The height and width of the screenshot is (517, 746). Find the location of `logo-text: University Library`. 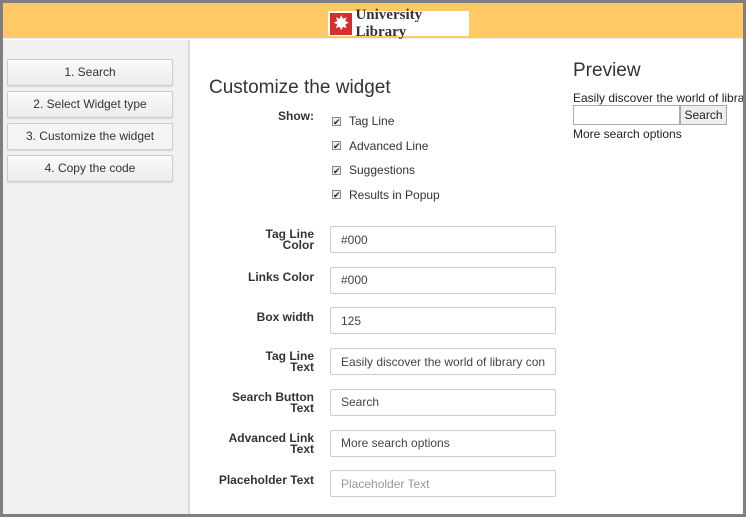

logo-text: University Library is located at coordinates (389, 23).